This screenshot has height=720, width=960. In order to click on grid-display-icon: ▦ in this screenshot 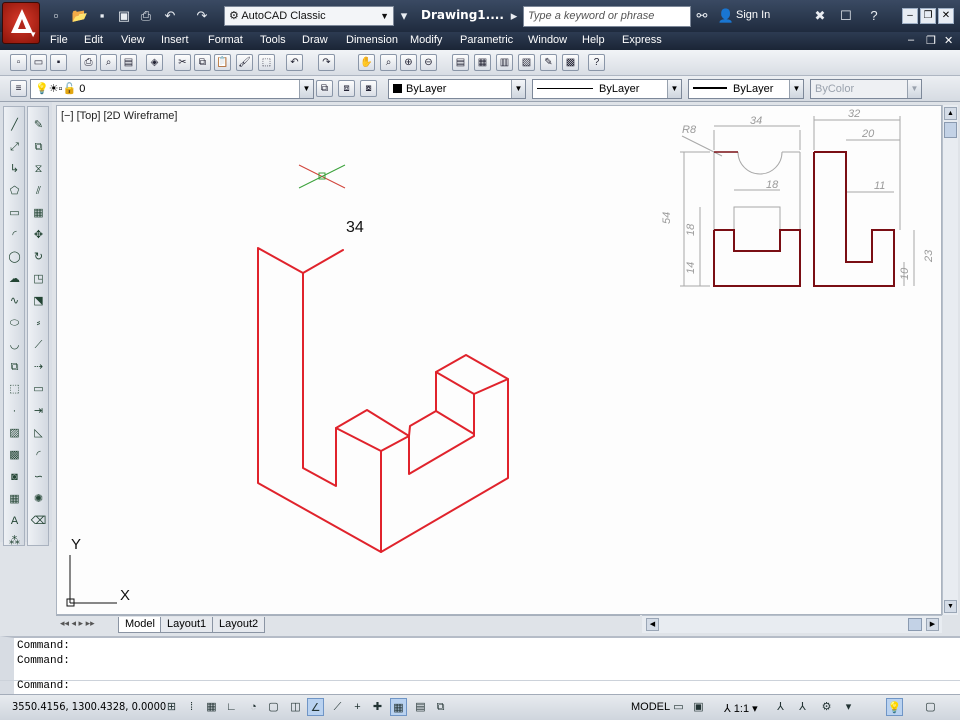, I will do `click(211, 707)`.